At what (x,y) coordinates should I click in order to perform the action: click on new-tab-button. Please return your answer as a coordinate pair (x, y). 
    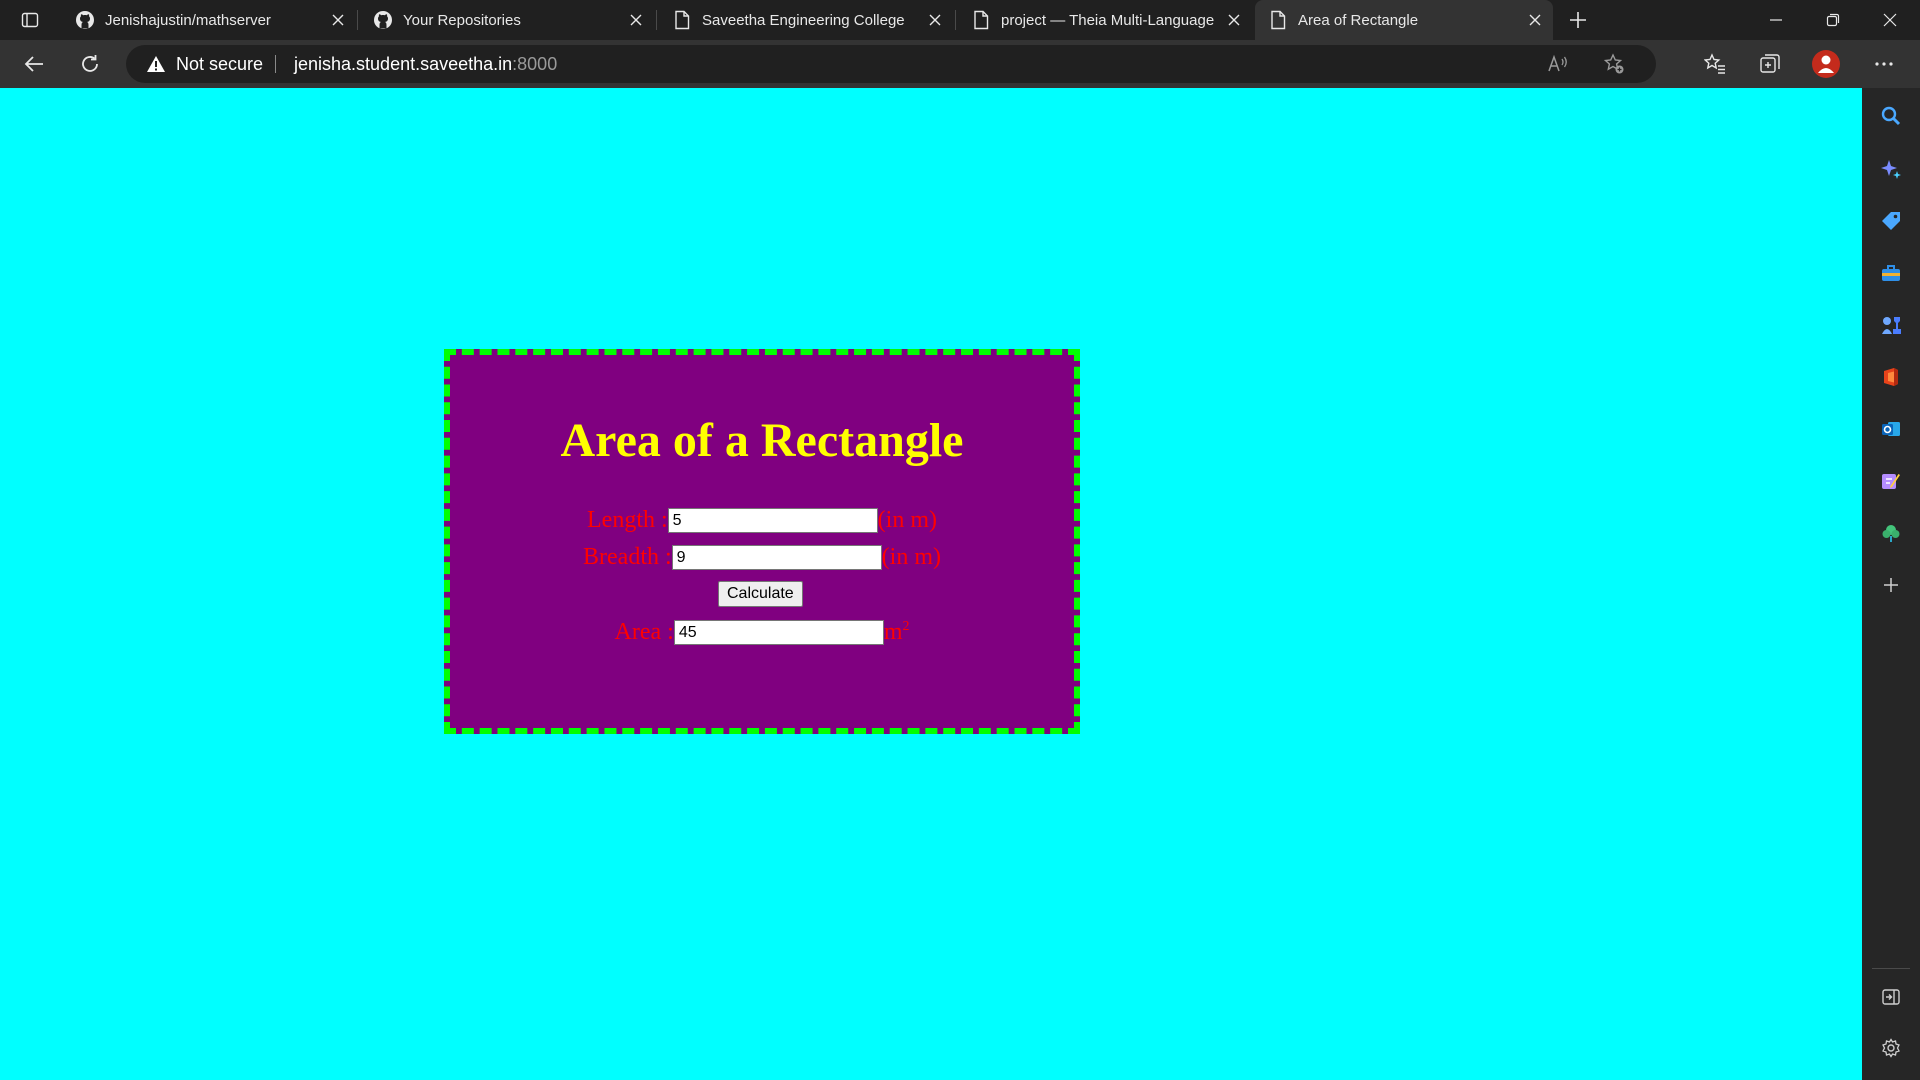
    Looking at the image, I should click on (1578, 20).